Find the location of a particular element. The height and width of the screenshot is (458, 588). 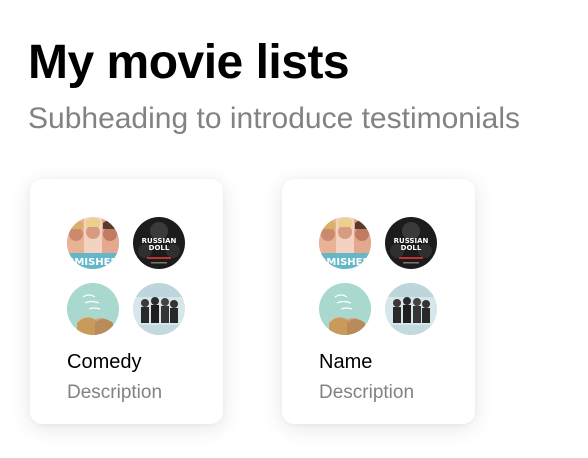

list-title: Comedy is located at coordinates (104, 362).